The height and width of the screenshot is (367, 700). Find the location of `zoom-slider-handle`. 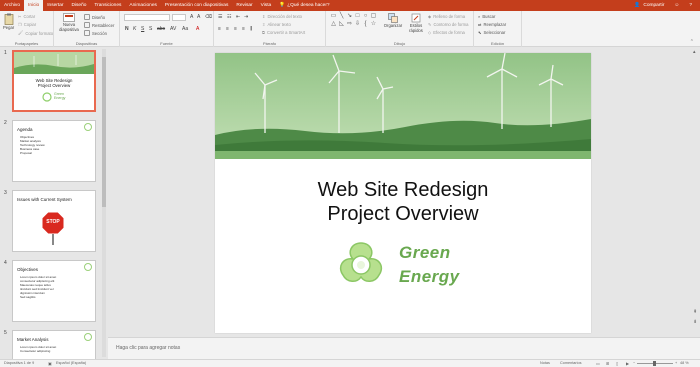

zoom-slider-handle is located at coordinates (654, 363).